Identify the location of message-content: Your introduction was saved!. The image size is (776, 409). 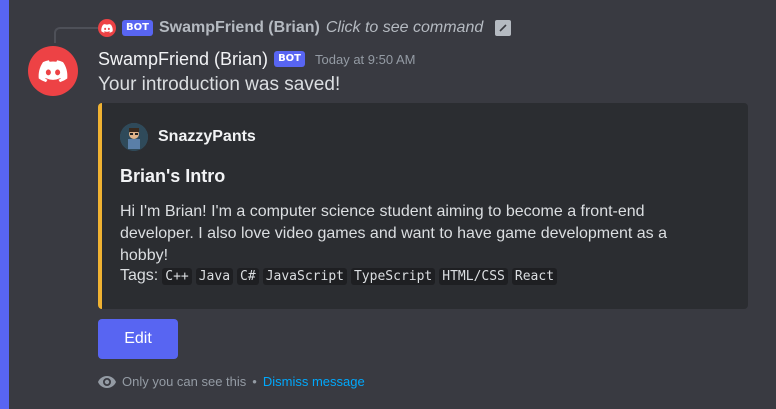
(219, 84).